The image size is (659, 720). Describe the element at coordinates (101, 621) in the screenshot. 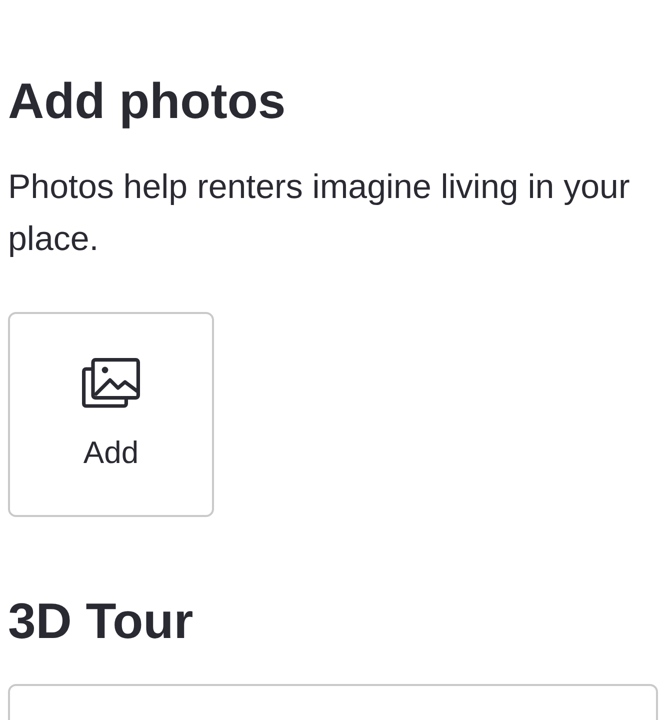

I see `section-heading: 3D Tour` at that location.